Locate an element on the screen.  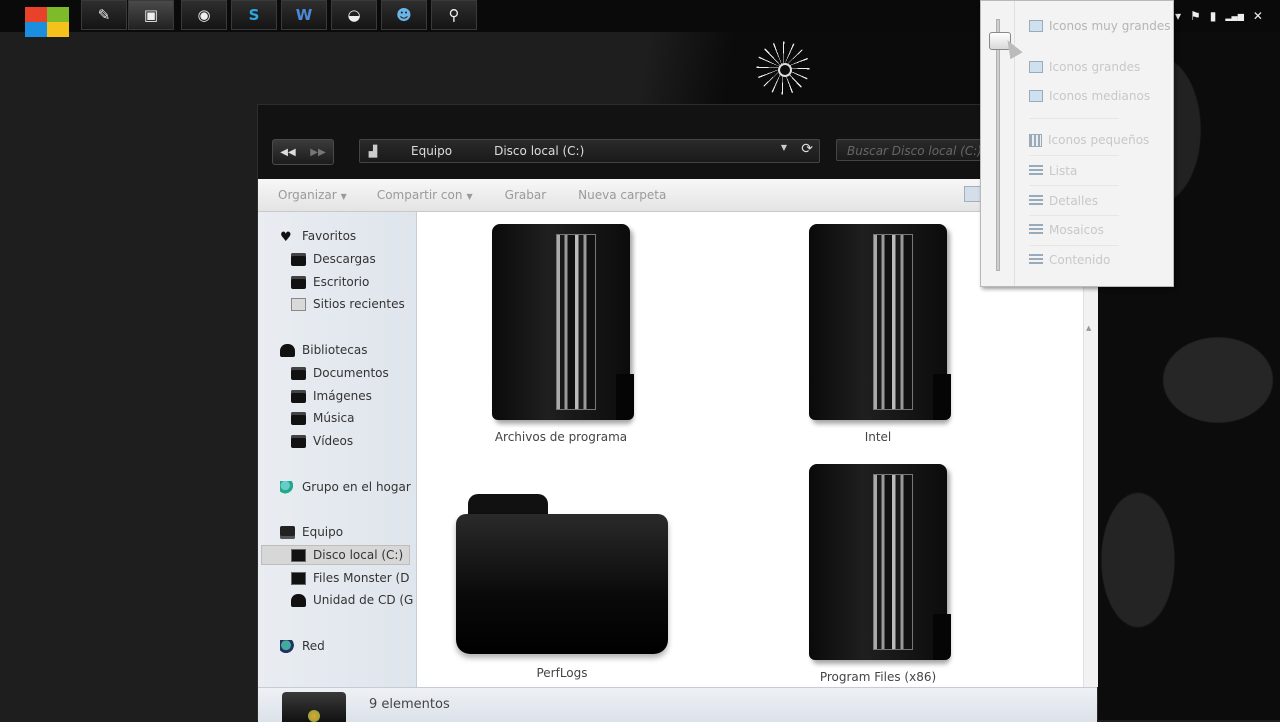
computer-icon is located at coordinates (287, 532).